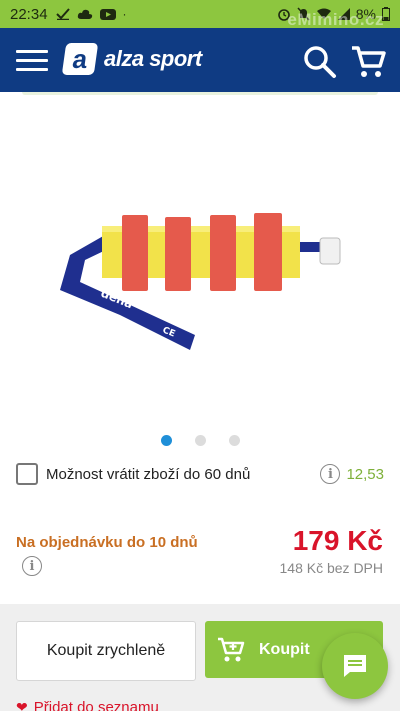  I want to click on return-option-price: 12,53, so click(365, 474).